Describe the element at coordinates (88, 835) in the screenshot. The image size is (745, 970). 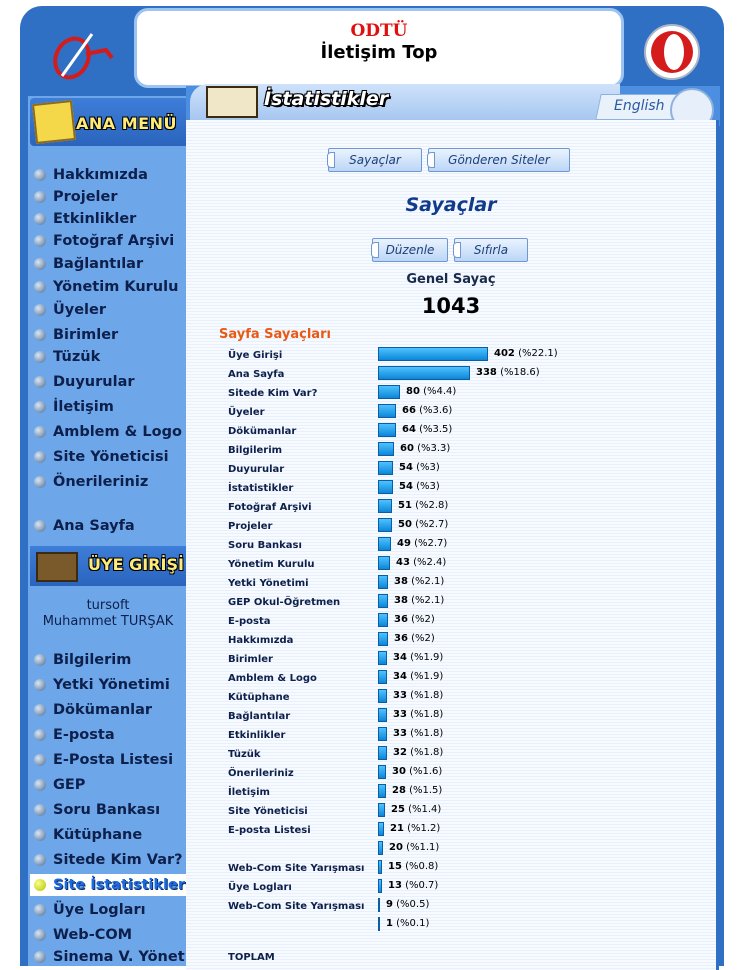
I see `member-menu-item: Kütüphane` at that location.